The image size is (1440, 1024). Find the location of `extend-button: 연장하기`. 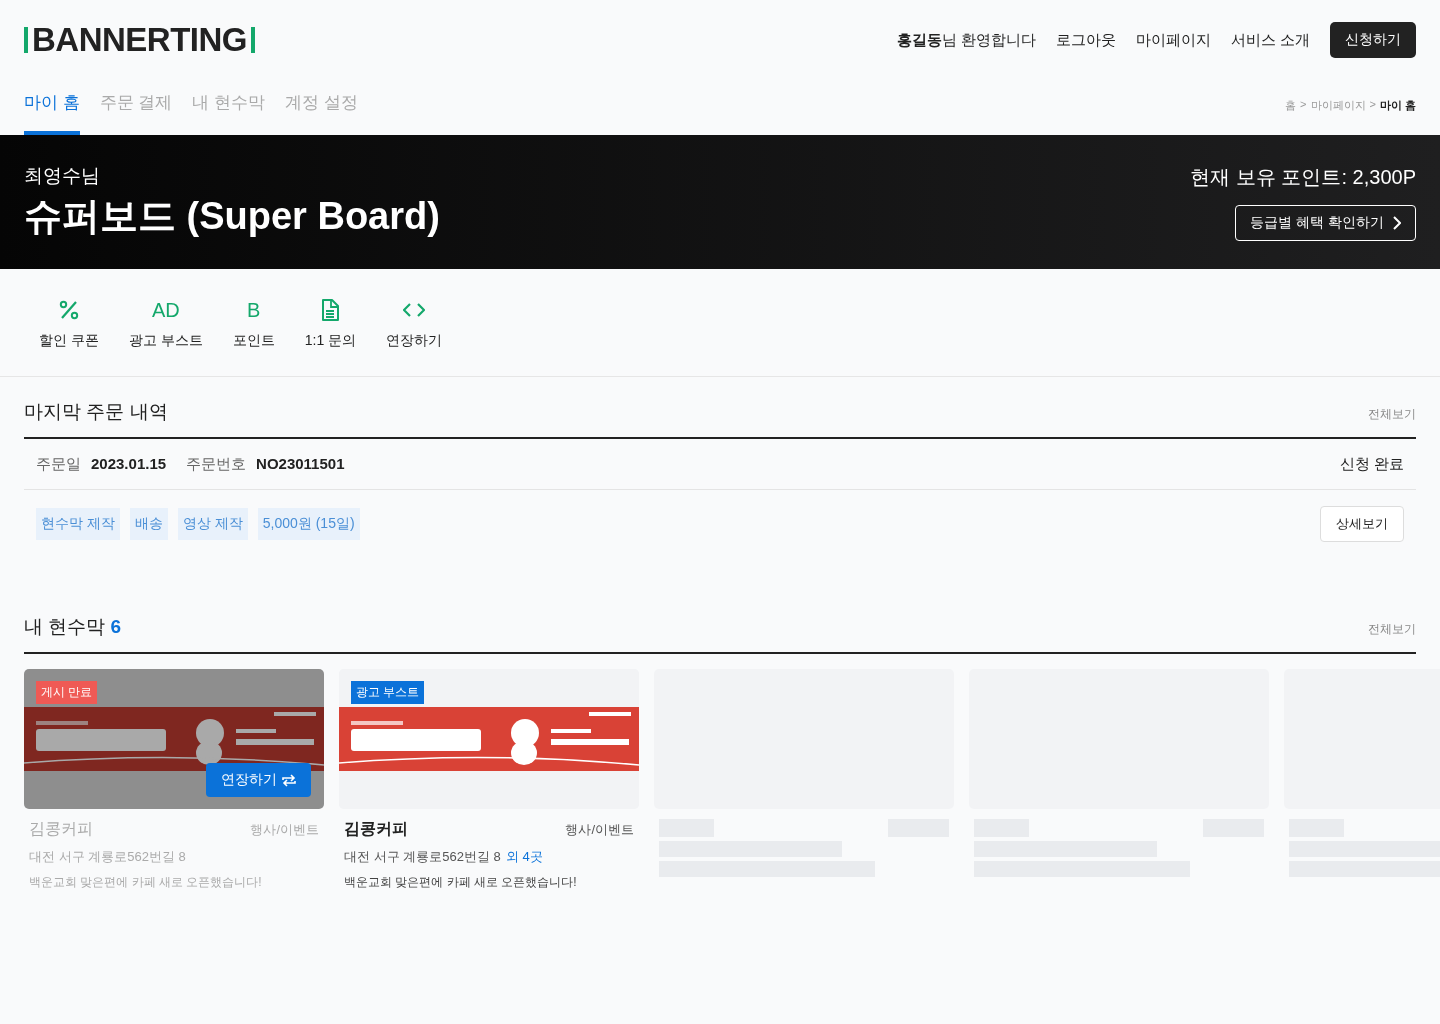

extend-button: 연장하기 is located at coordinates (258, 780).